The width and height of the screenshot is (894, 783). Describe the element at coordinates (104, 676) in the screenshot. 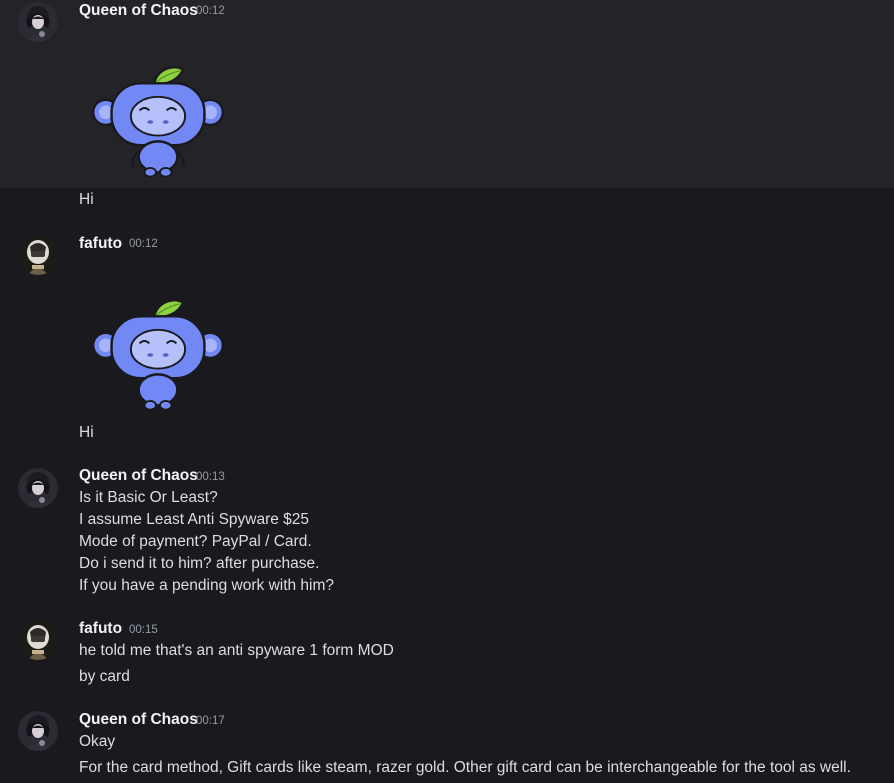

I see `message-text: by card` at that location.